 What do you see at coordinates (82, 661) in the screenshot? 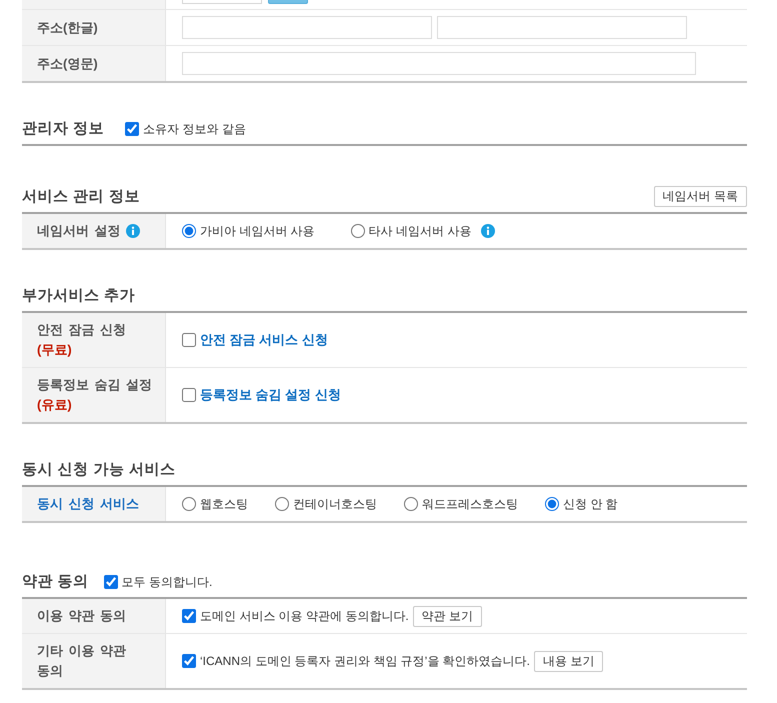
I see `row-label: 기타 이용 약관 동의` at bounding box center [82, 661].